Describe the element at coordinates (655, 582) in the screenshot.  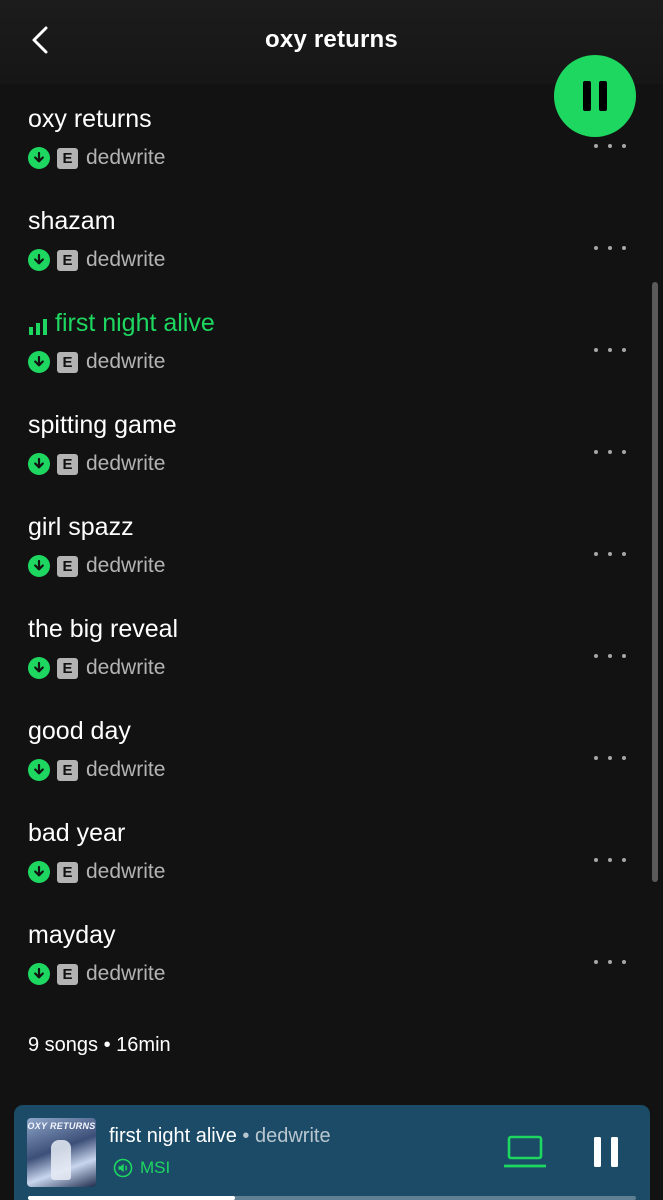
I see `scrollbar` at that location.